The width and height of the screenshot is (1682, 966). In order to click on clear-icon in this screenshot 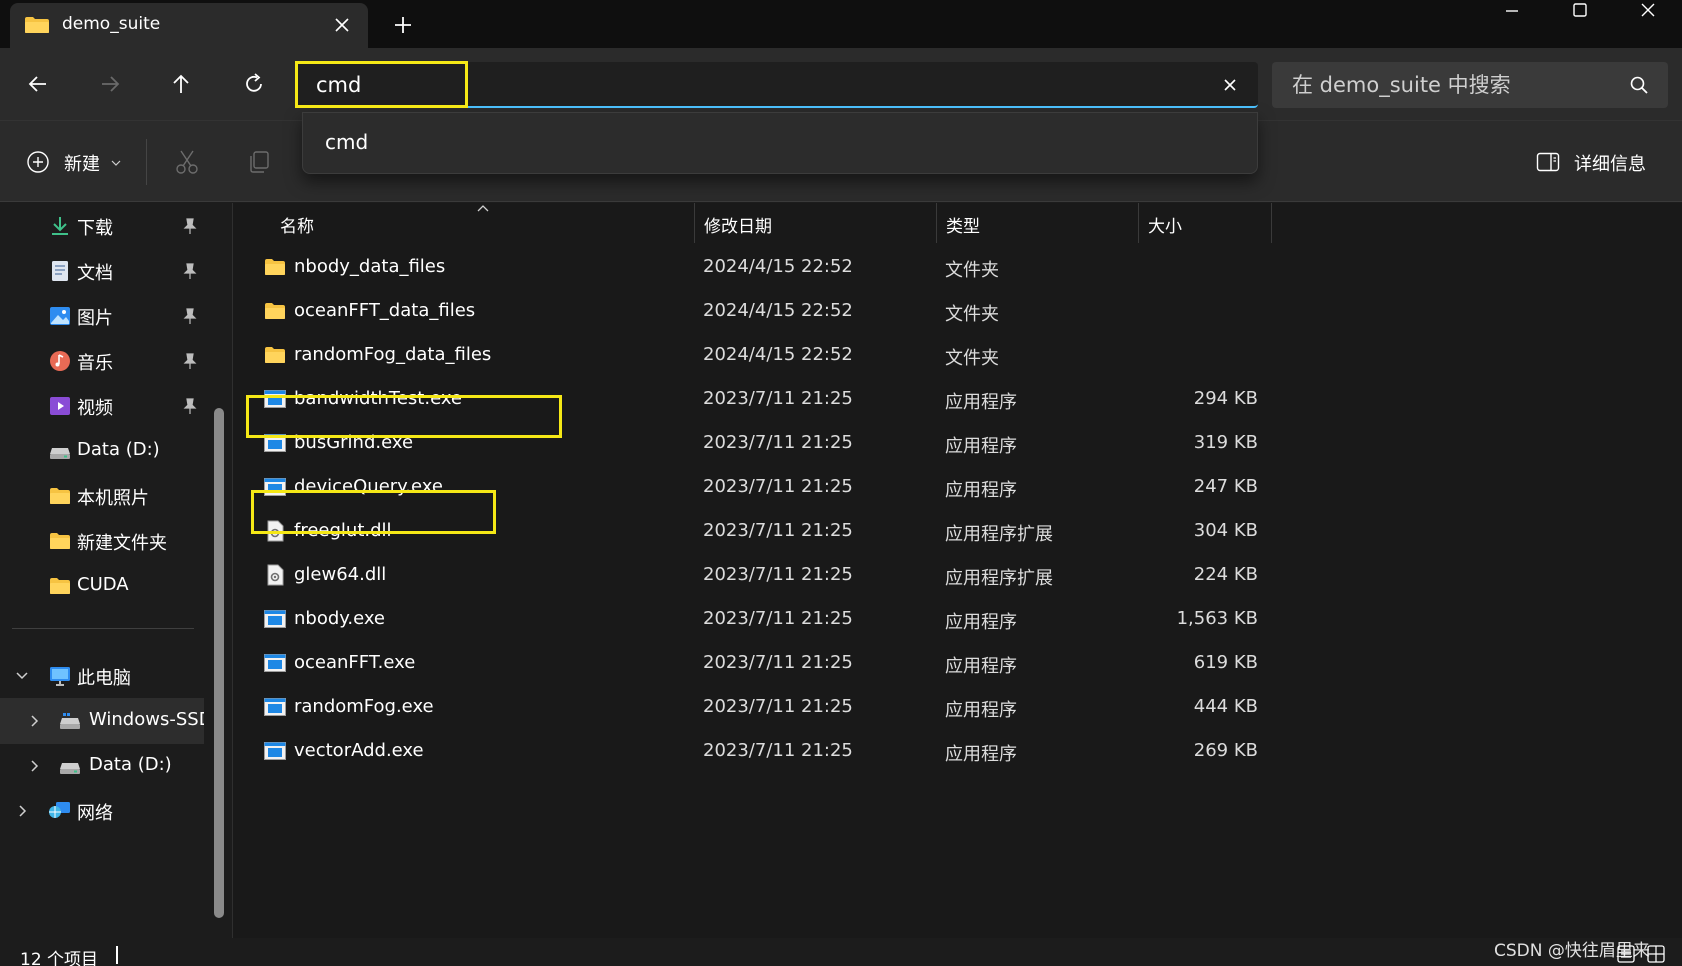, I will do `click(1230, 85)`.